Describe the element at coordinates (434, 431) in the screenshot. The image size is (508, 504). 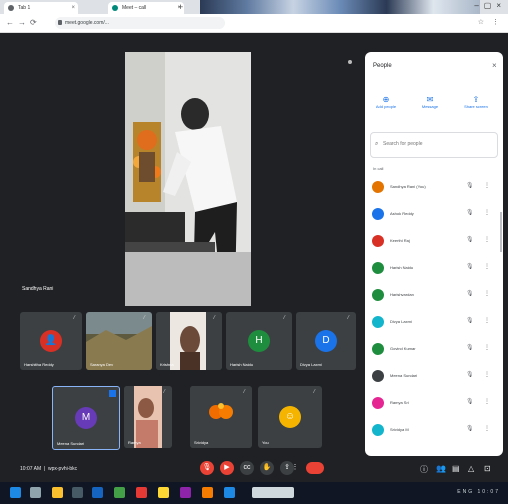
I see `participant-row: Srividya M 🎙 ⋮` at that location.